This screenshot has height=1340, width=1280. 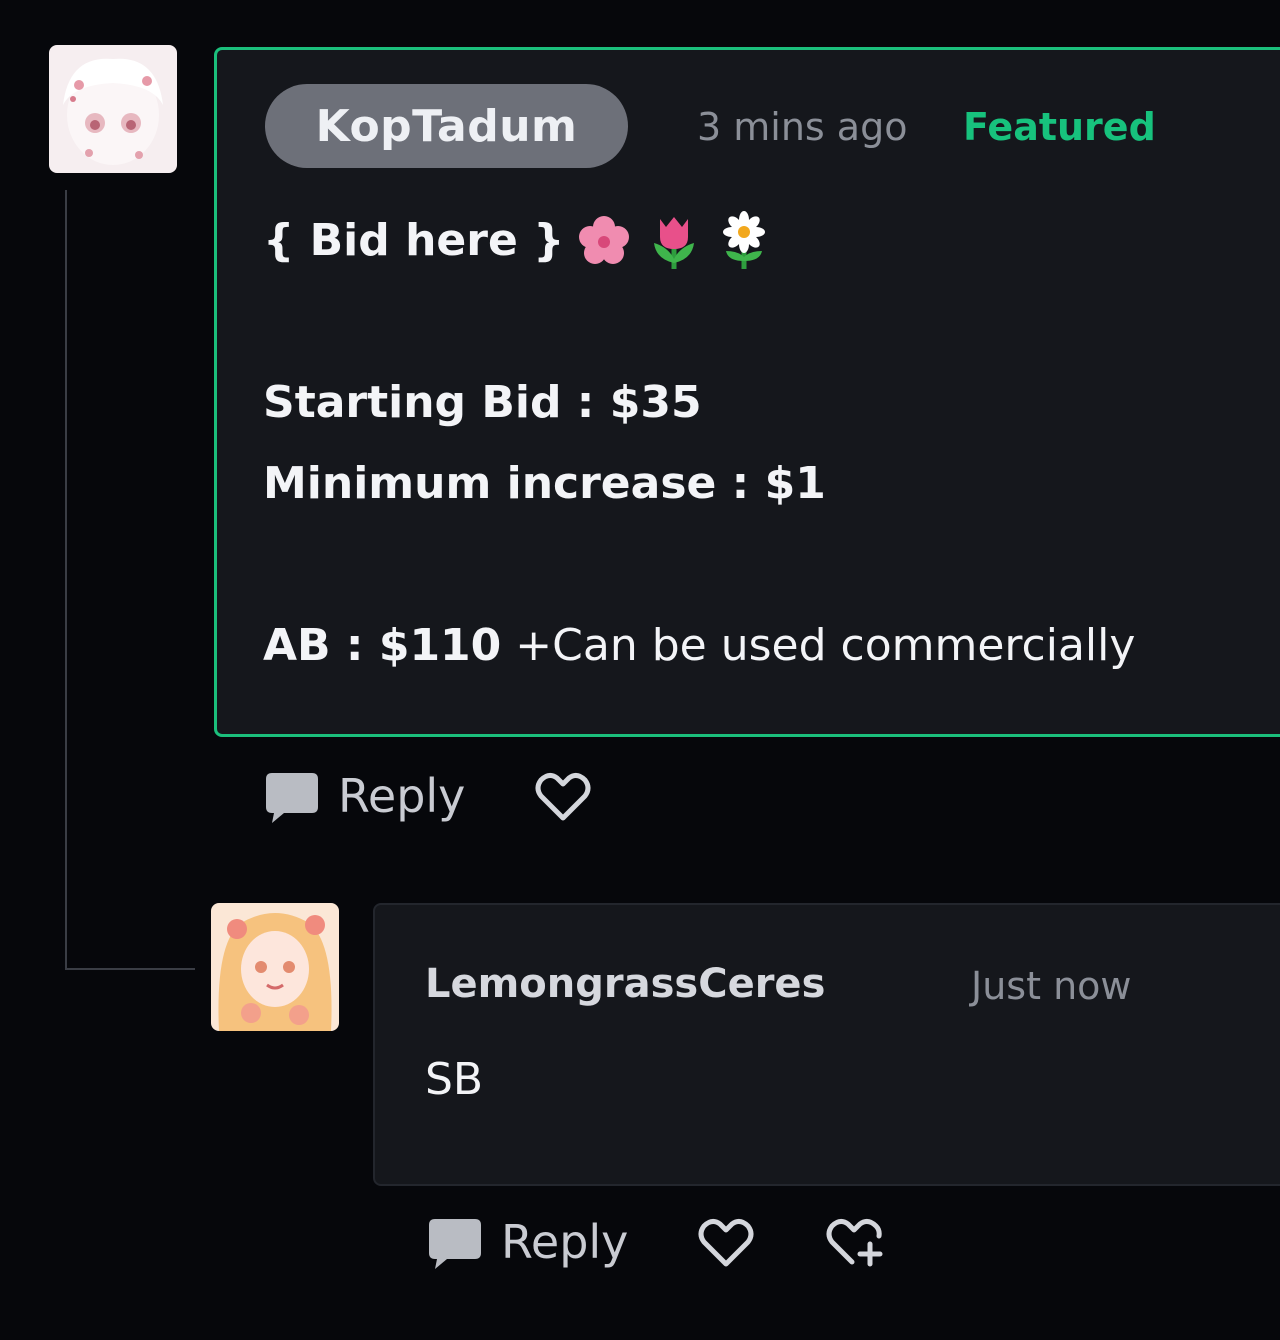 I want to click on heart-plus-icon, so click(x=854, y=1242).